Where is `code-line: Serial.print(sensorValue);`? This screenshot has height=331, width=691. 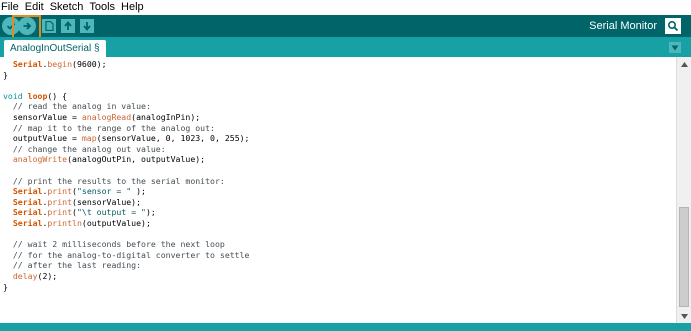
code-line: Serial.print(sensorValue); is located at coordinates (72, 202).